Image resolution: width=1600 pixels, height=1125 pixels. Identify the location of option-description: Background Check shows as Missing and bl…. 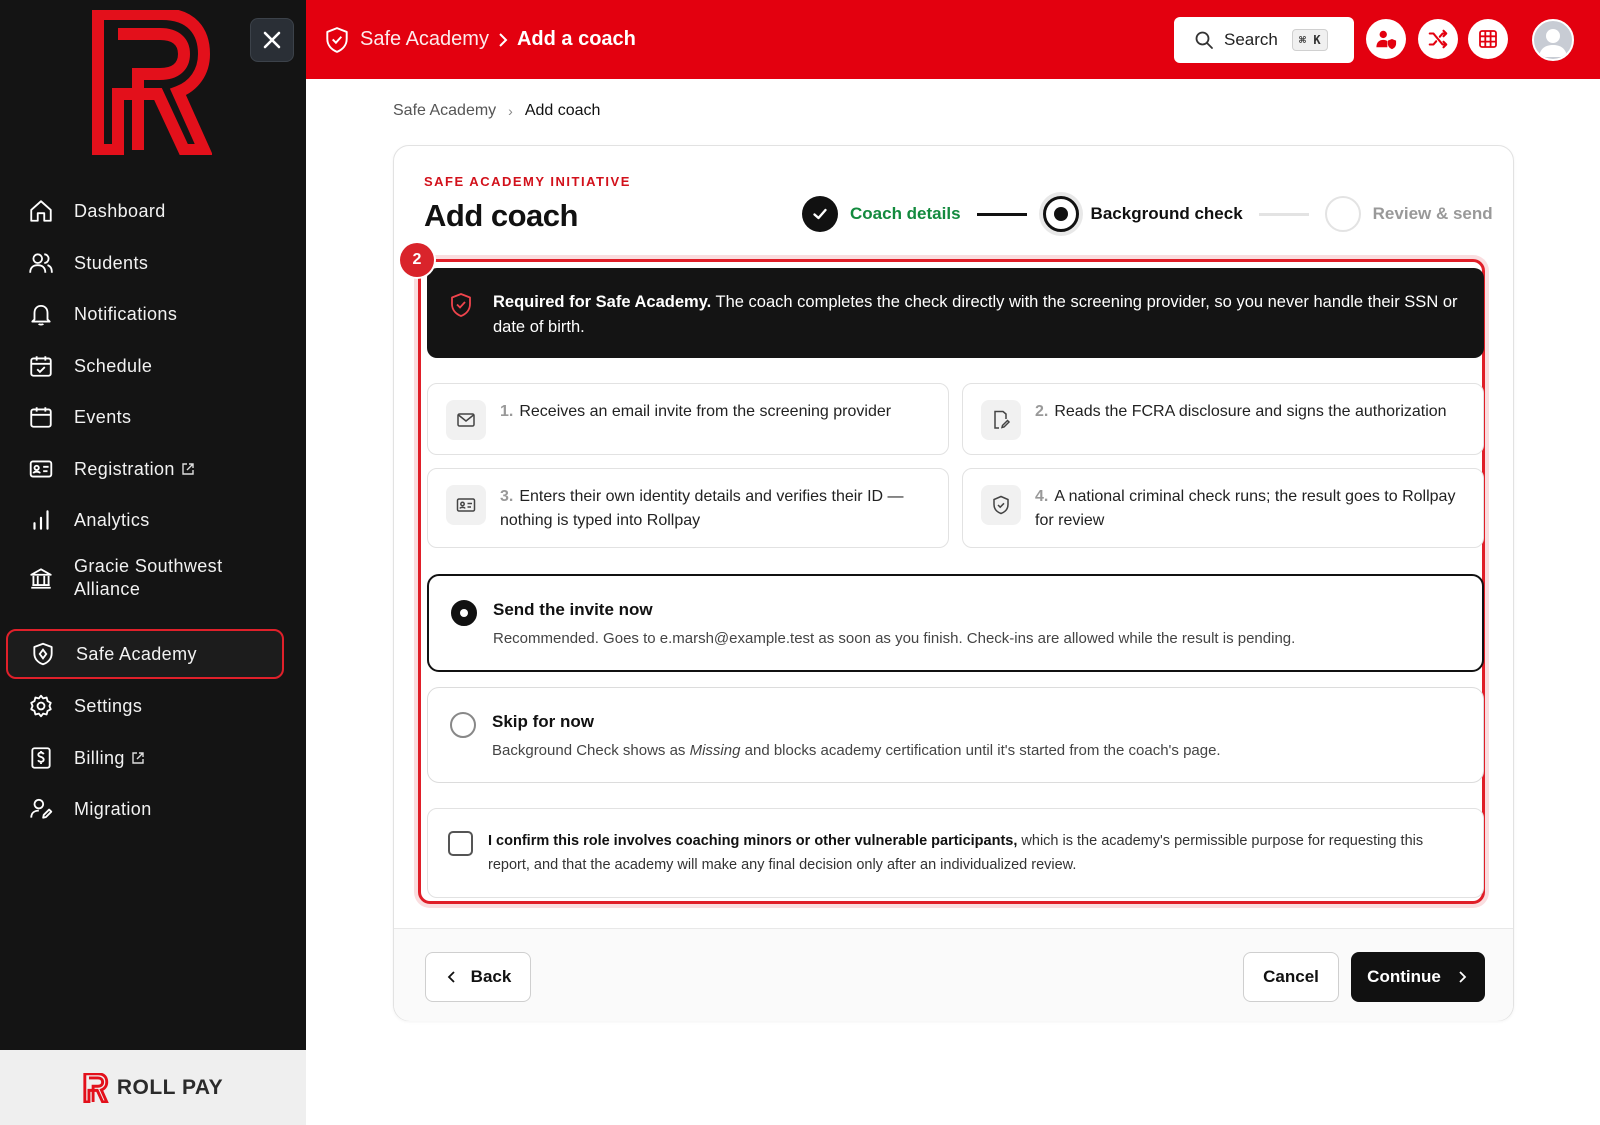
(856, 750).